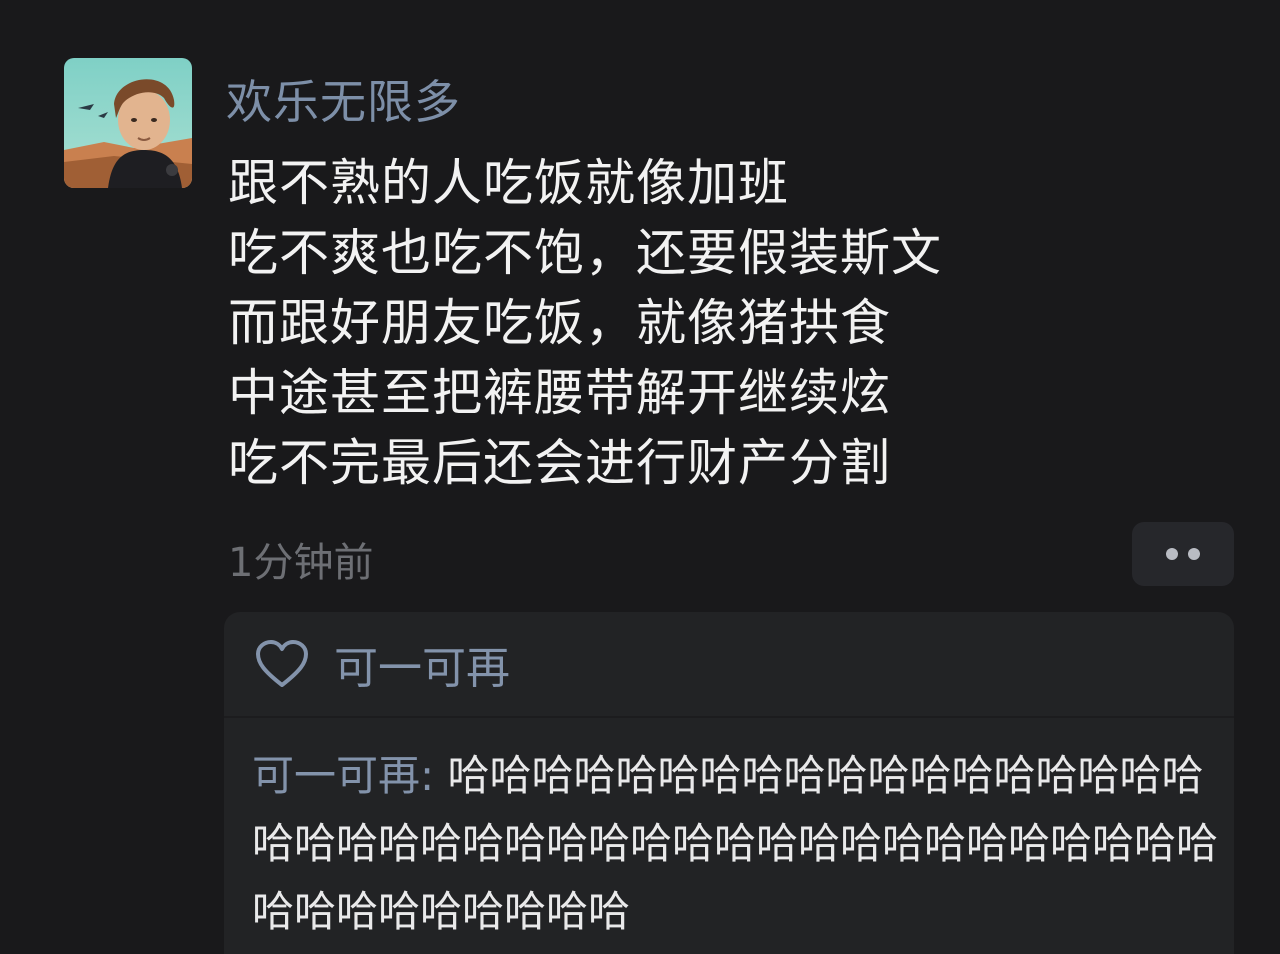 The width and height of the screenshot is (1280, 954). Describe the element at coordinates (343, 99) in the screenshot. I see `post-username: 欢乐无限多` at that location.